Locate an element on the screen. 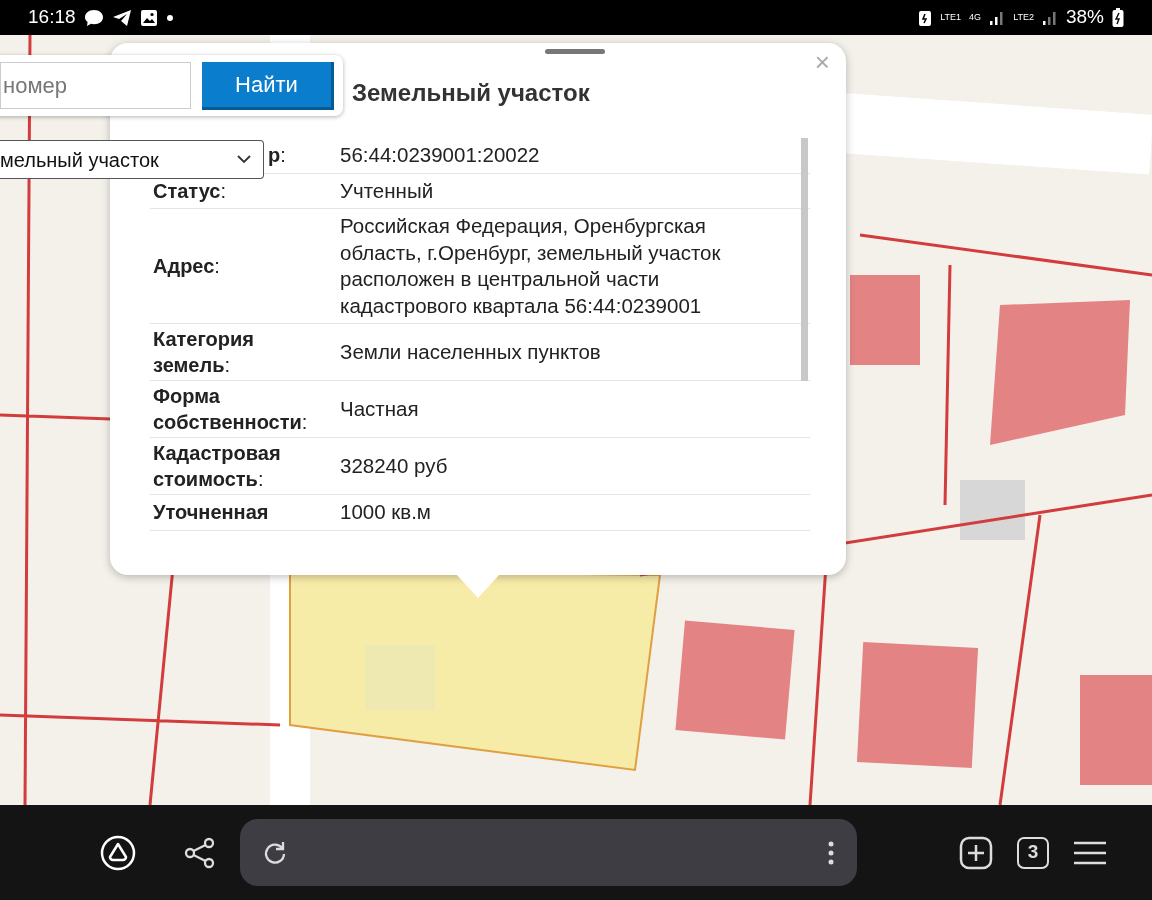 This screenshot has height=900, width=1152. battery-level: 38% is located at coordinates (1084, 17).